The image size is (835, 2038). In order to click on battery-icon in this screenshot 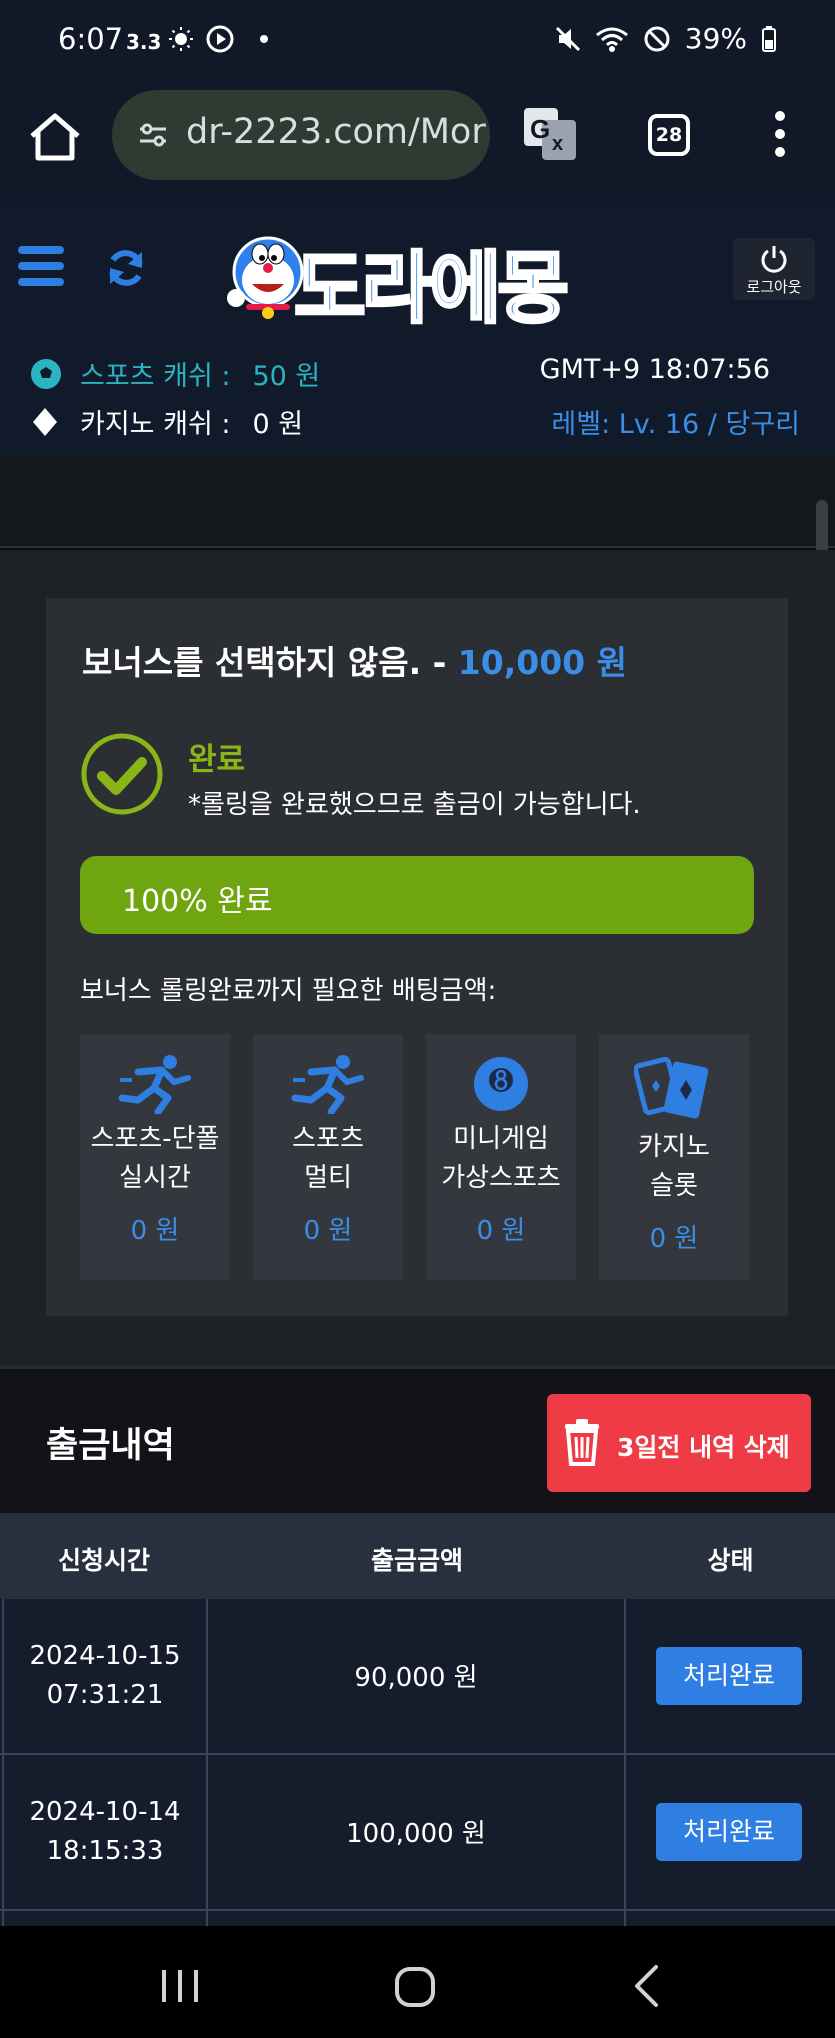, I will do `click(769, 38)`.